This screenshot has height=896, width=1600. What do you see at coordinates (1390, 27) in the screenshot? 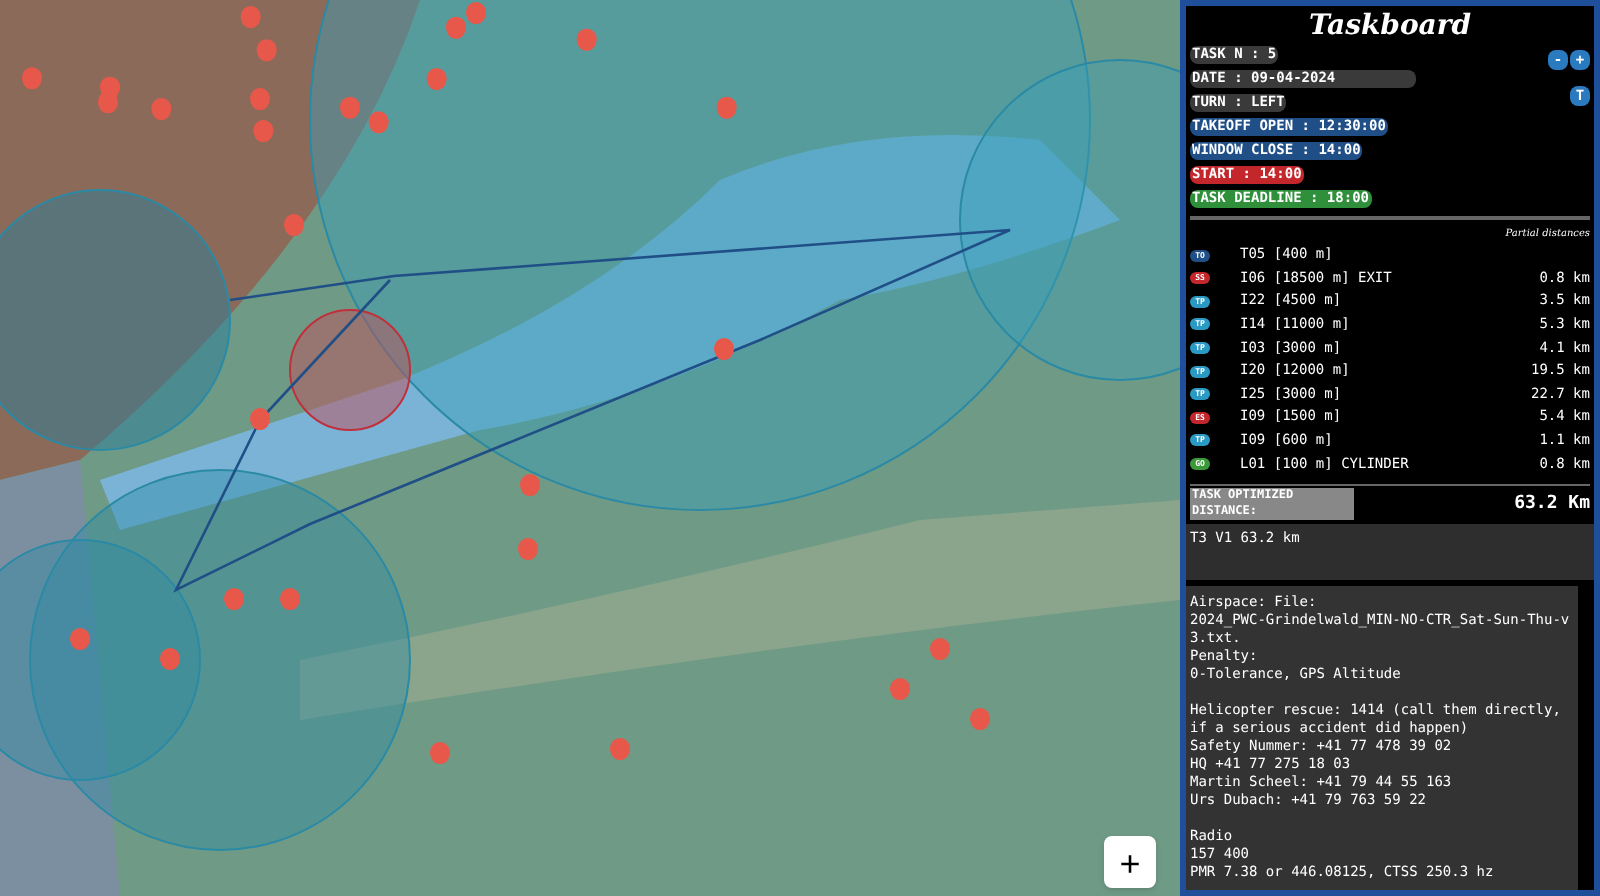
I see `panel-title: Taskboard` at bounding box center [1390, 27].